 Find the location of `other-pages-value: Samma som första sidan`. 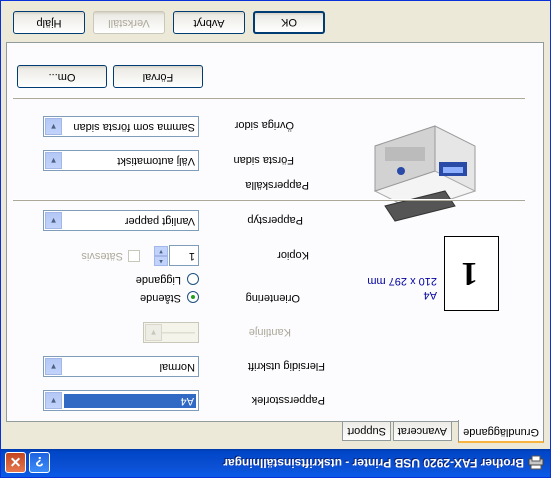

other-pages-value: Samma som första sidan is located at coordinates (134, 127).